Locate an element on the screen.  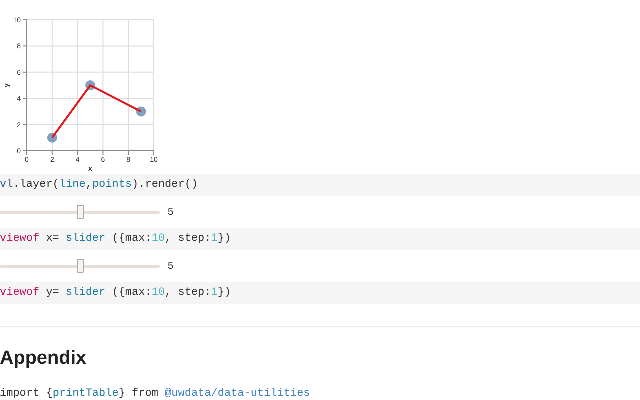
section-heading: Appendix is located at coordinates (44, 359).